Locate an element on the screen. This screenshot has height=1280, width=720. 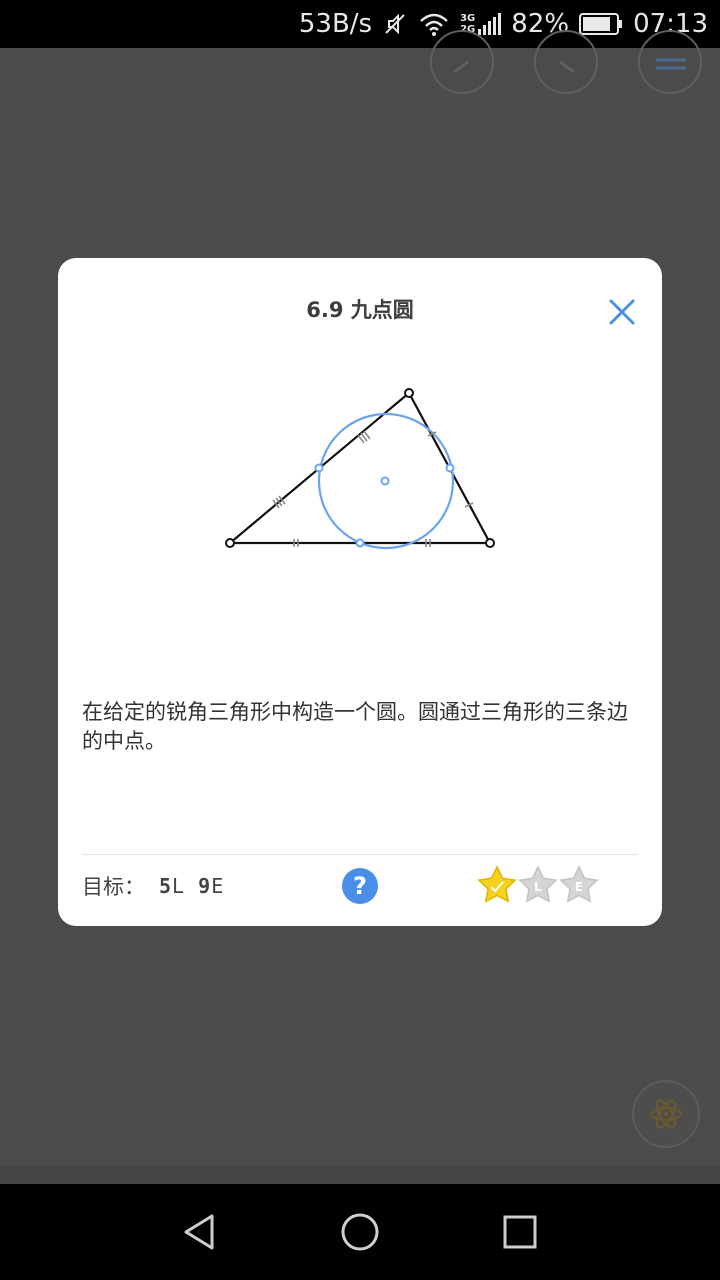
recents-button is located at coordinates (520, 1232).